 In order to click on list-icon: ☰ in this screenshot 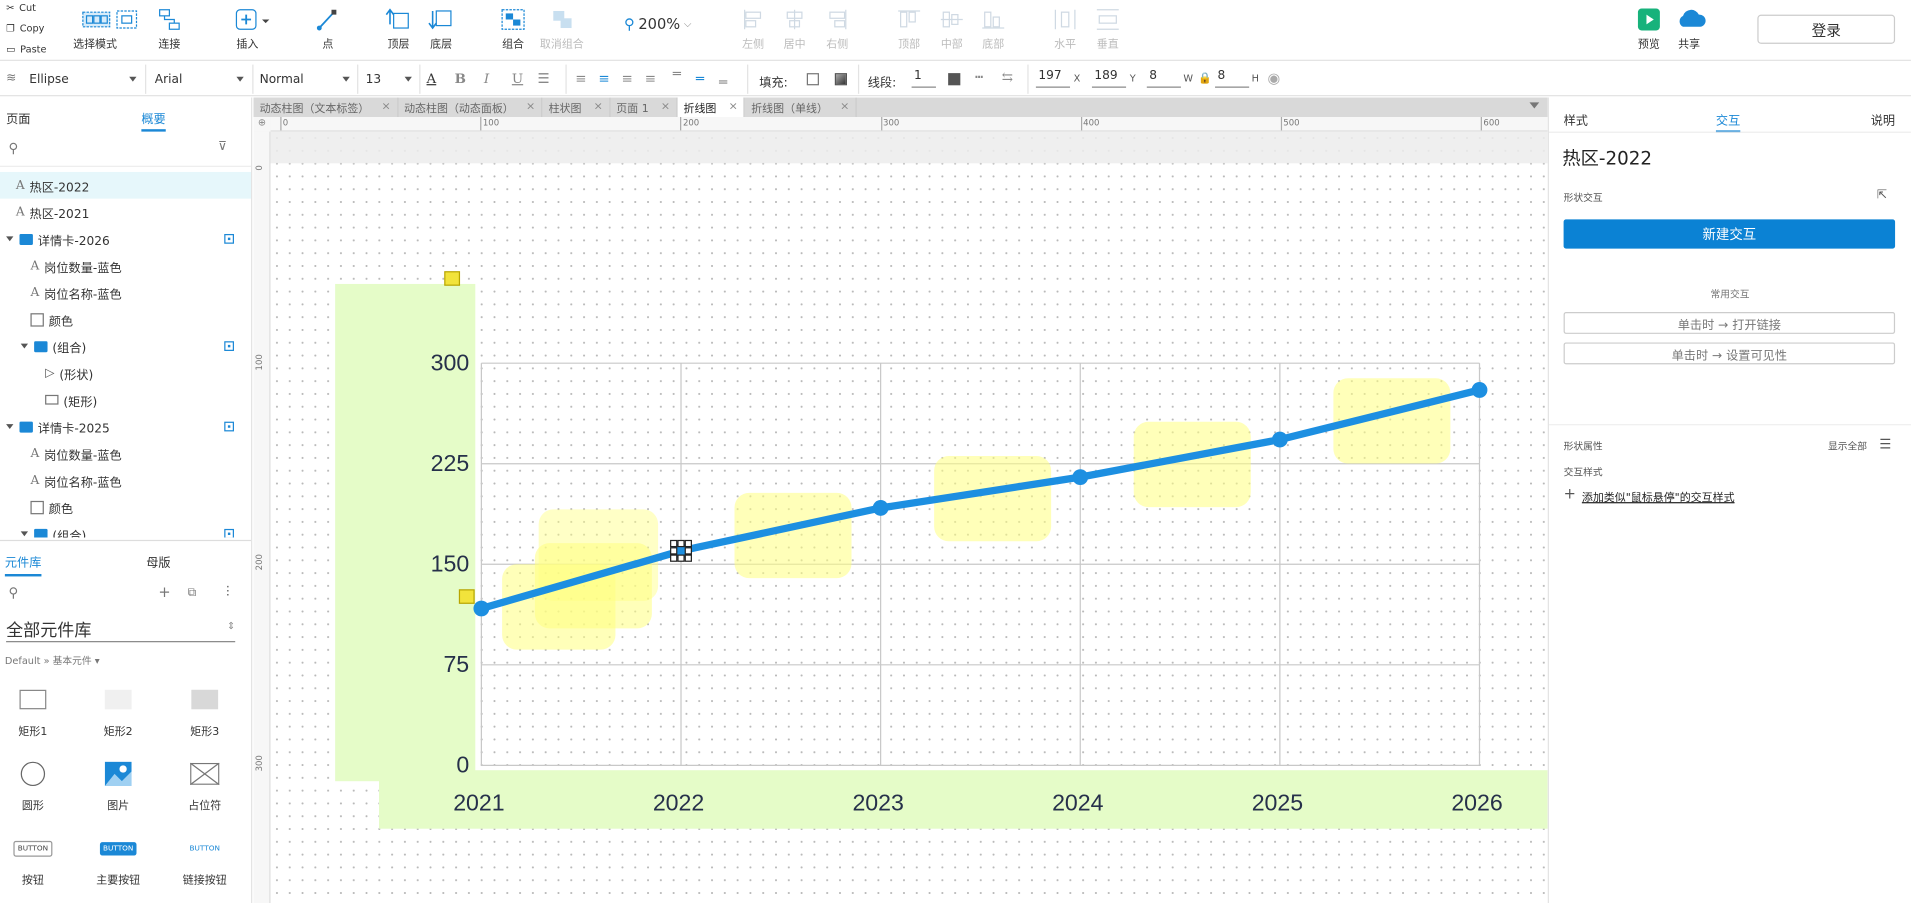, I will do `click(543, 79)`.